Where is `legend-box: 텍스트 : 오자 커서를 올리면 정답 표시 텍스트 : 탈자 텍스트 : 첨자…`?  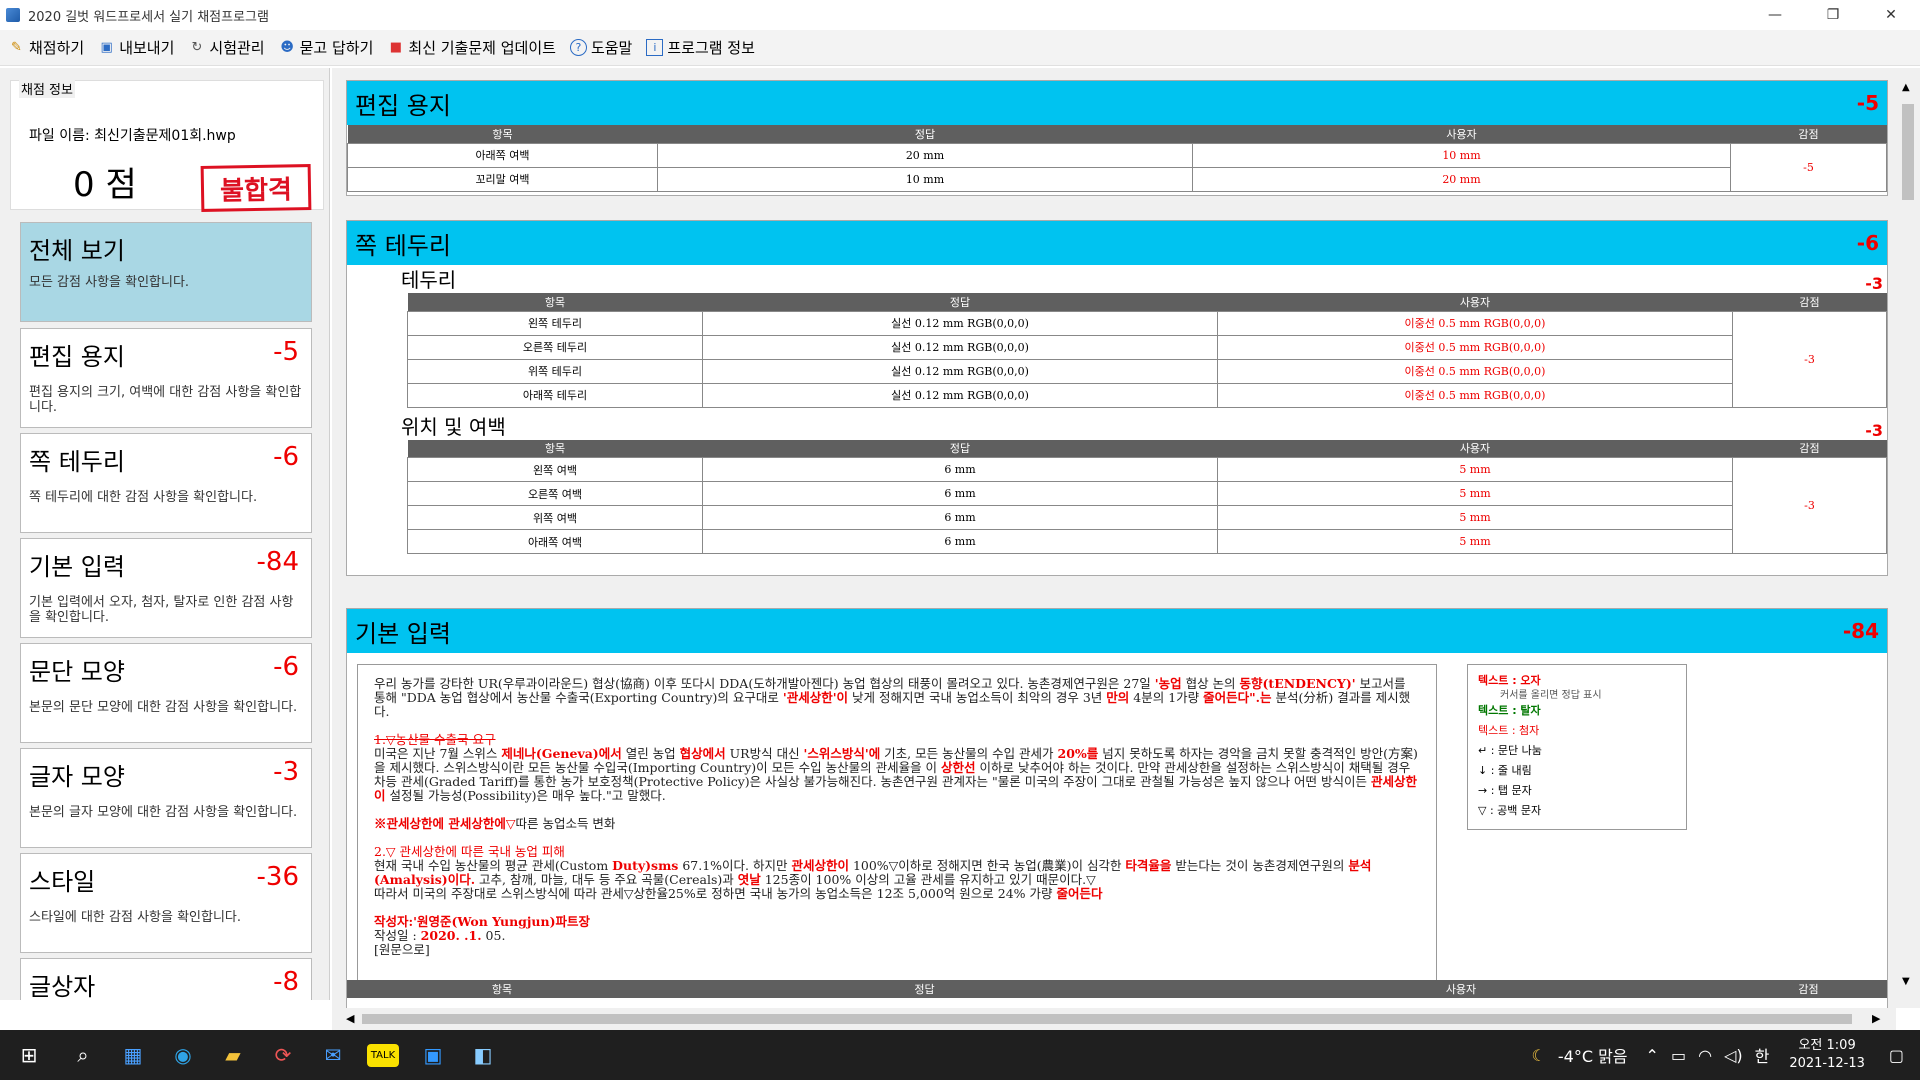
legend-box: 텍스트 : 오자 커서를 올리면 정답 표시 텍스트 : 탈자 텍스트 : 첨자… is located at coordinates (1577, 747).